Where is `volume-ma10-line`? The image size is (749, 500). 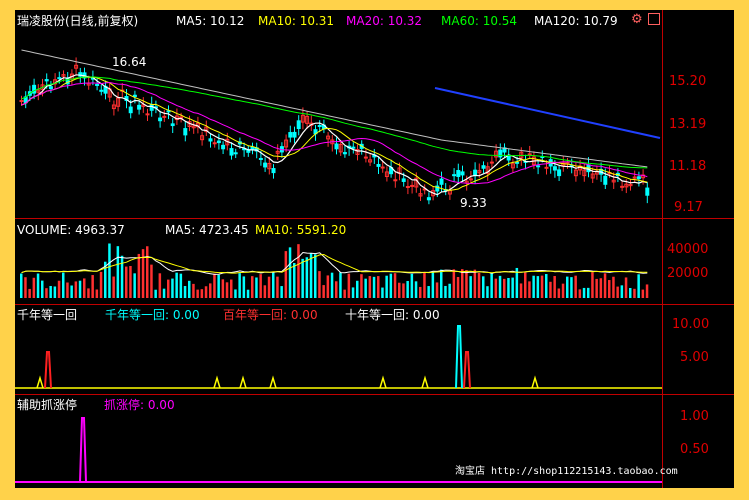 volume-ma10-line is located at coordinates (334, 263).